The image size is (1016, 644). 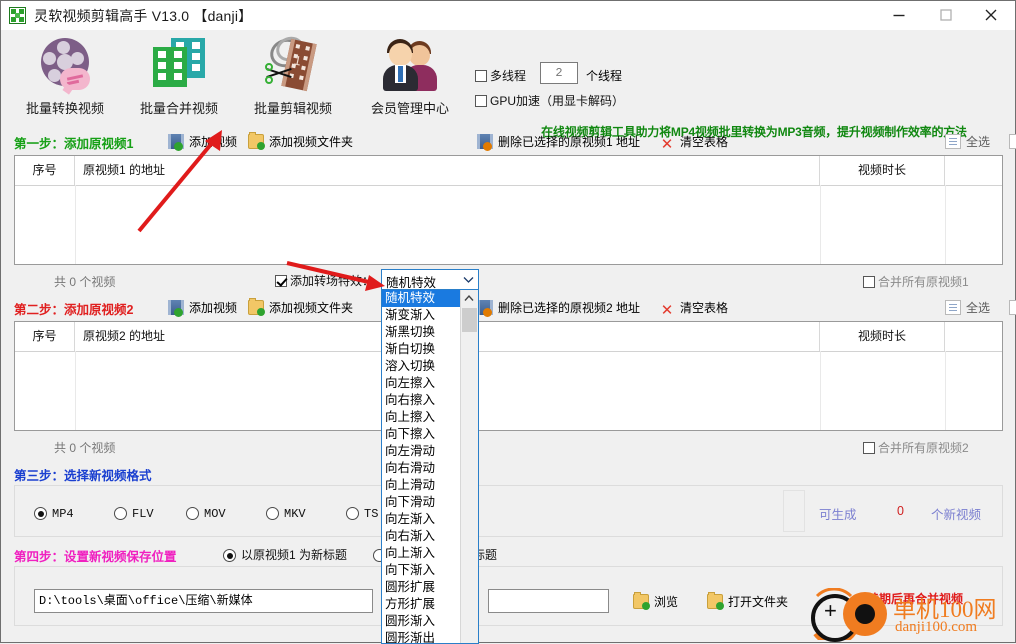 What do you see at coordinates (869, 282) in the screenshot?
I see `step1-merge-all-checkbox-box` at bounding box center [869, 282].